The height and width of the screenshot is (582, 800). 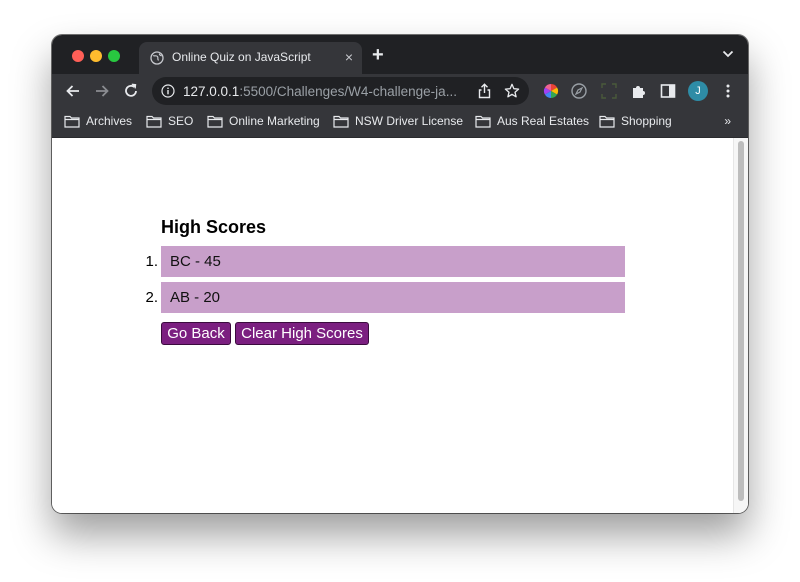 I want to click on score-rank: 1., so click(x=151, y=261).